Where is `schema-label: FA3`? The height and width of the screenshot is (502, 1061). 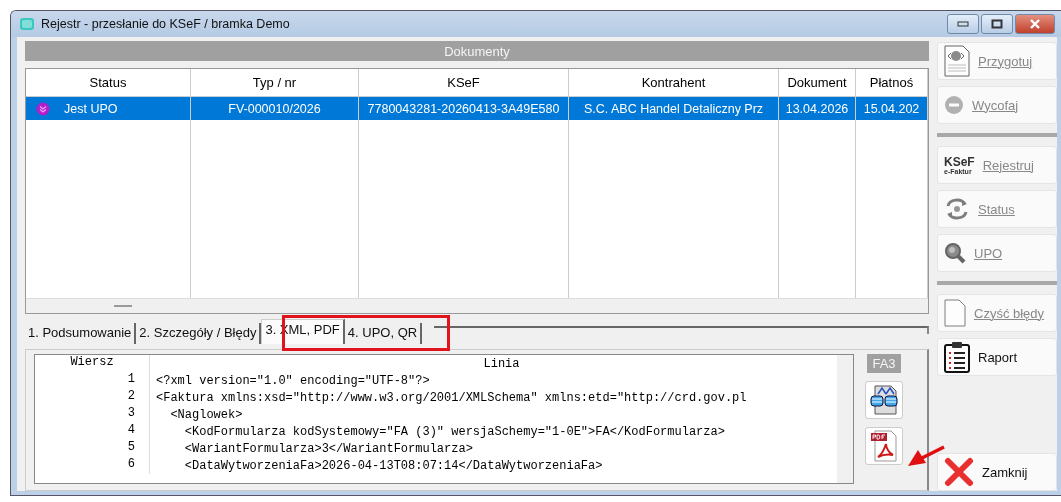
schema-label: FA3 is located at coordinates (884, 363).